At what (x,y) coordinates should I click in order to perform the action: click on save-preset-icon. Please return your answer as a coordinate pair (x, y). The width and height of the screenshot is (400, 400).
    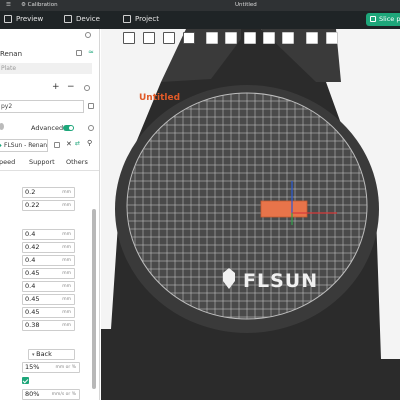
    Looking at the image, I should click on (57, 145).